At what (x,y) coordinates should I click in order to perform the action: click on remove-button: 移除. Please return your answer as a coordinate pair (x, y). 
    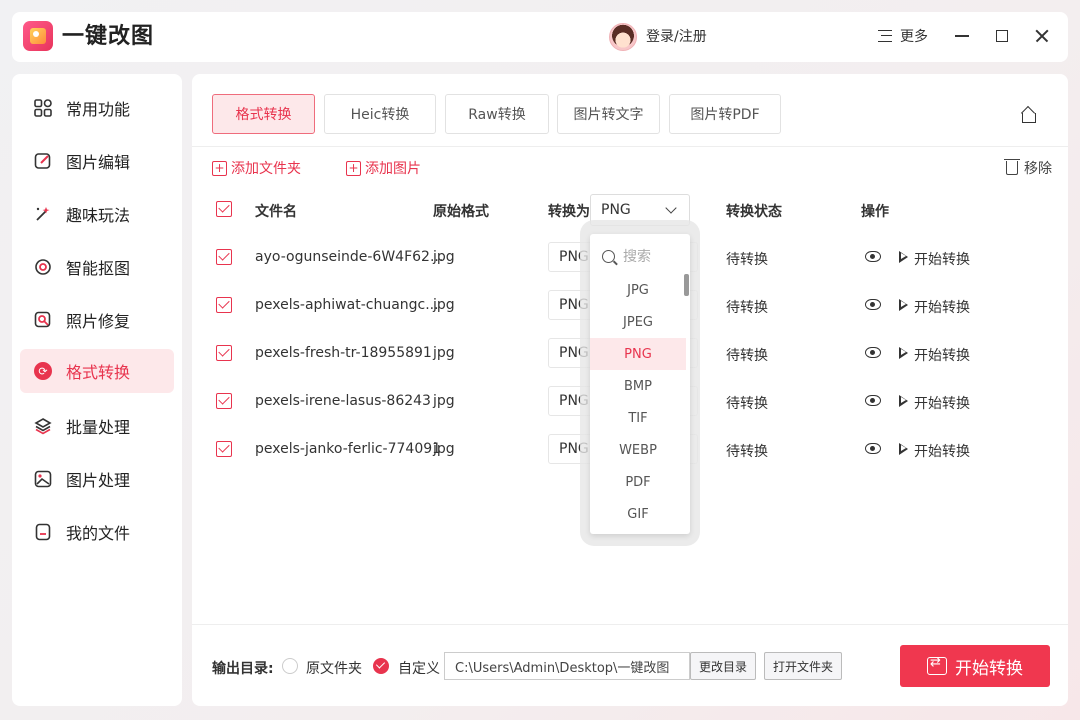
    Looking at the image, I should click on (1028, 168).